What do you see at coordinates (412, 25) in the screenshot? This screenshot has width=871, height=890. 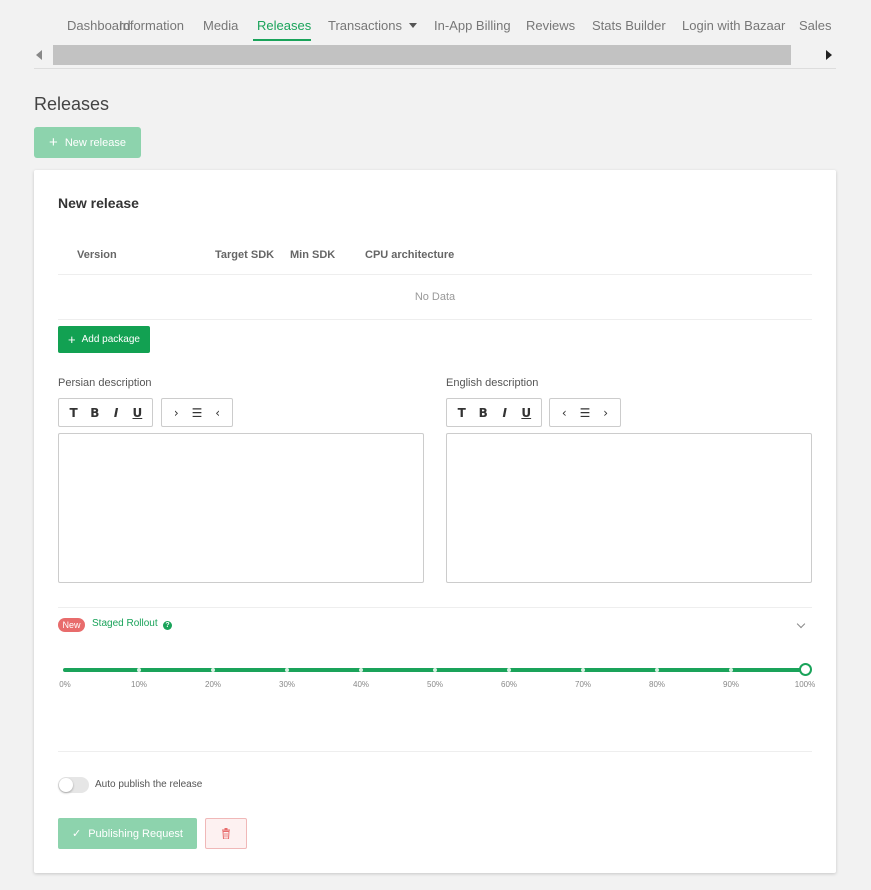 I see `caret-down-icon` at bounding box center [412, 25].